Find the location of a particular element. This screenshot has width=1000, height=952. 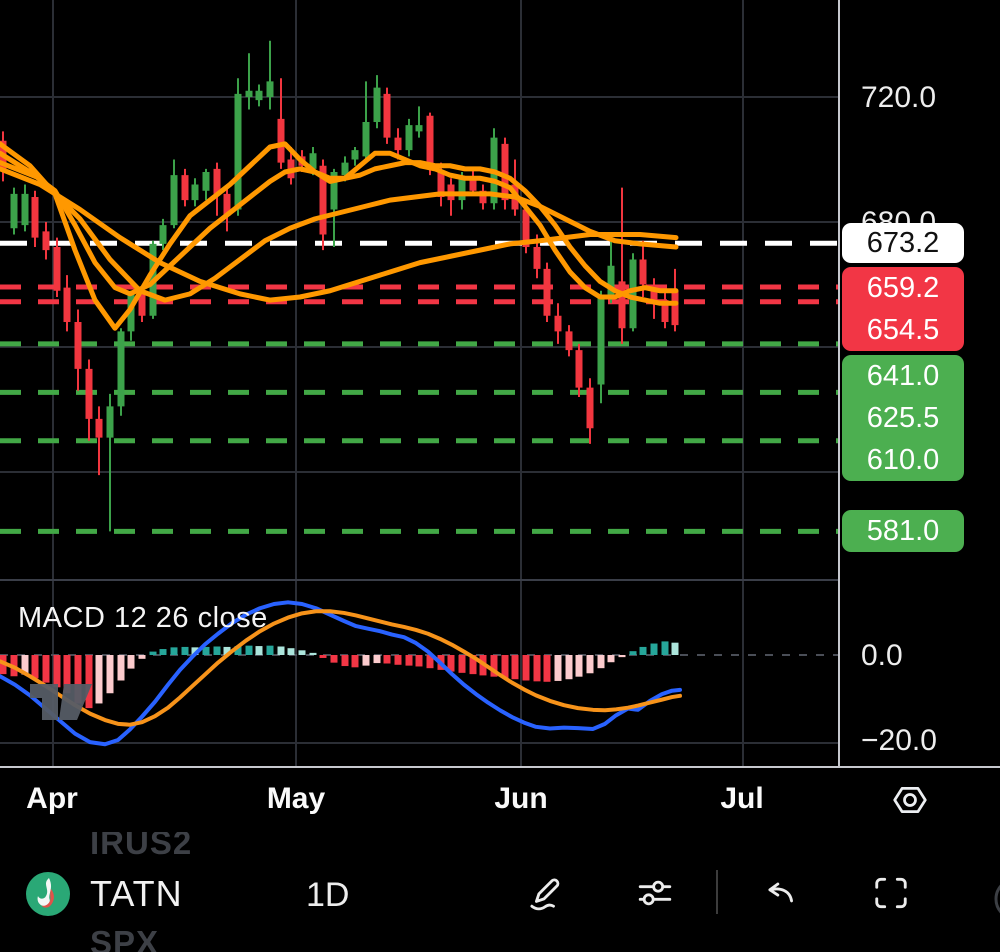

macd-indicator-label: MACD 12 26 close is located at coordinates (143, 618).